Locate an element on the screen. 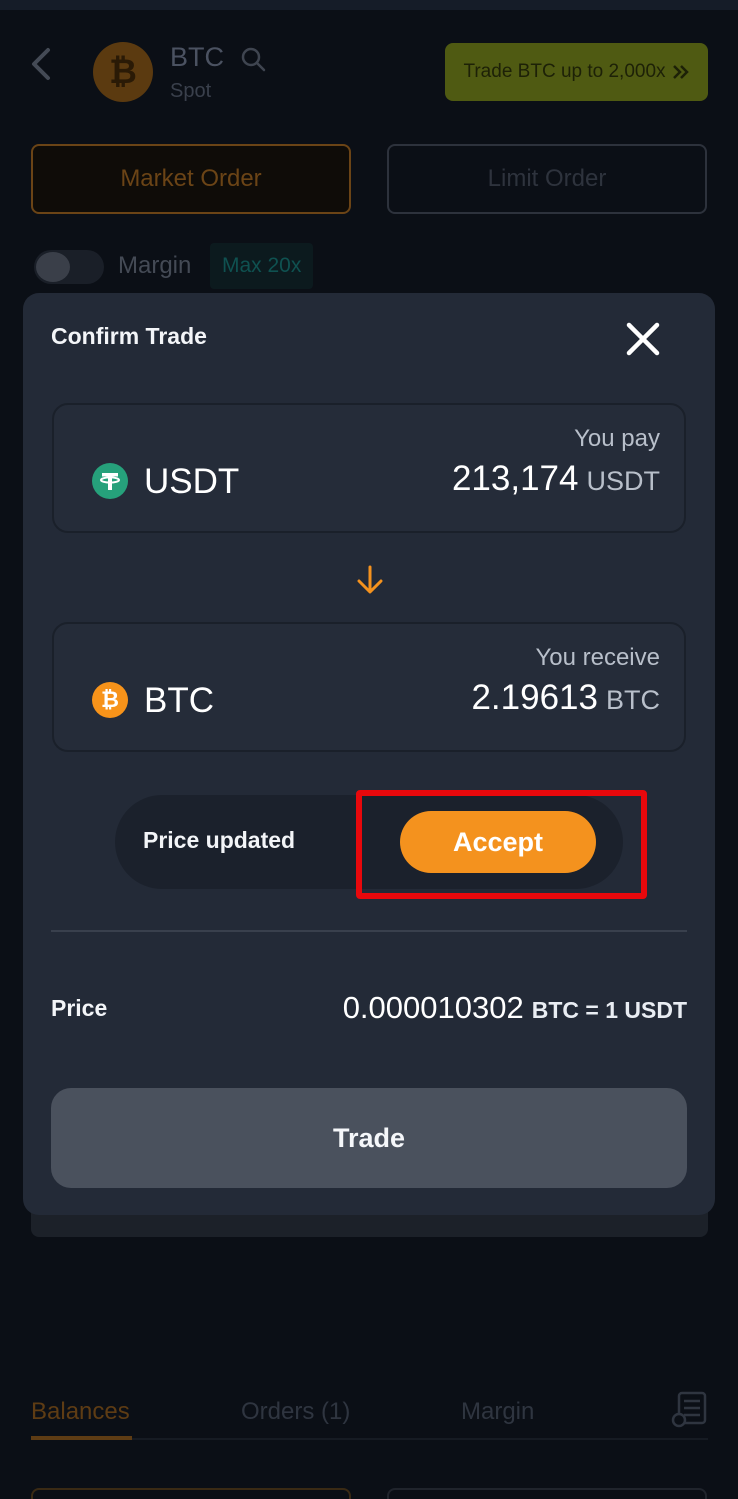  receive-amount: 2.19613 is located at coordinates (534, 697).